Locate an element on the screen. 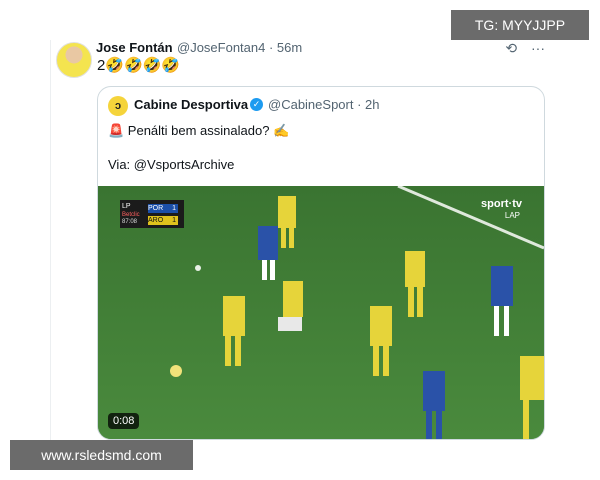  video-duration: 0:08 is located at coordinates (124, 421).